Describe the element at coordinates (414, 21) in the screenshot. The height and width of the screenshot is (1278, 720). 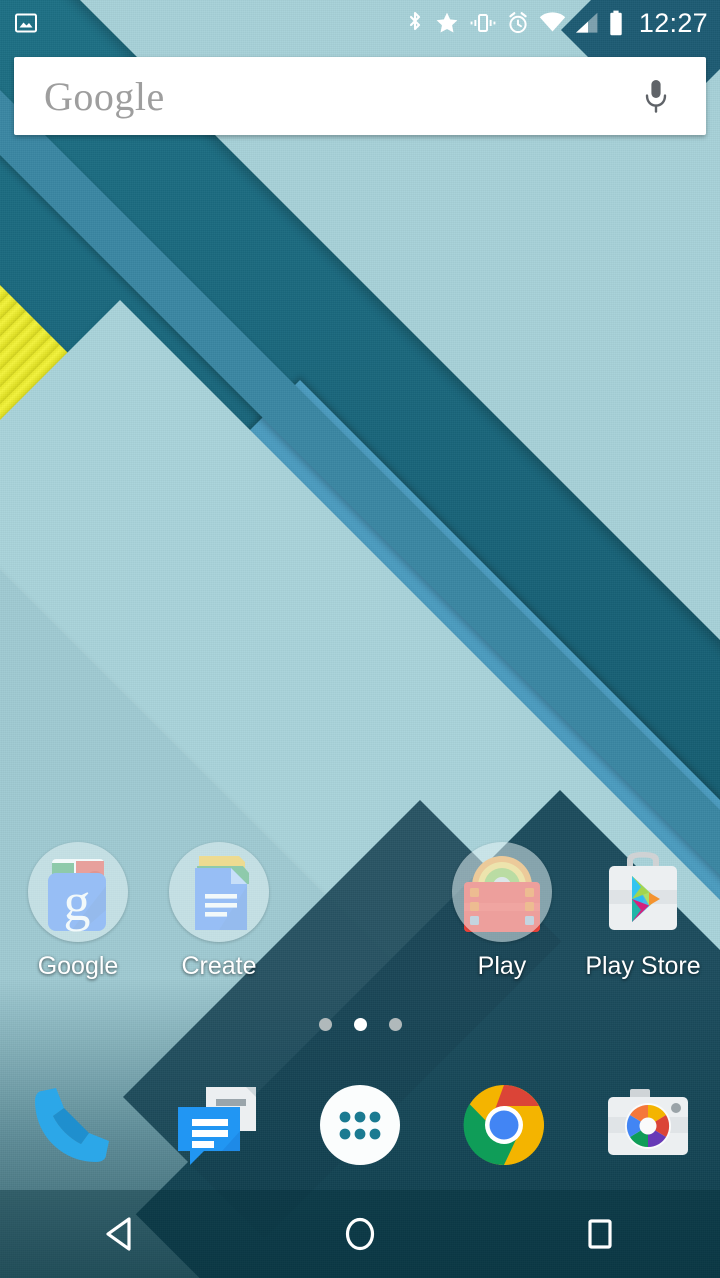
I see `bluetooth-icon` at that location.